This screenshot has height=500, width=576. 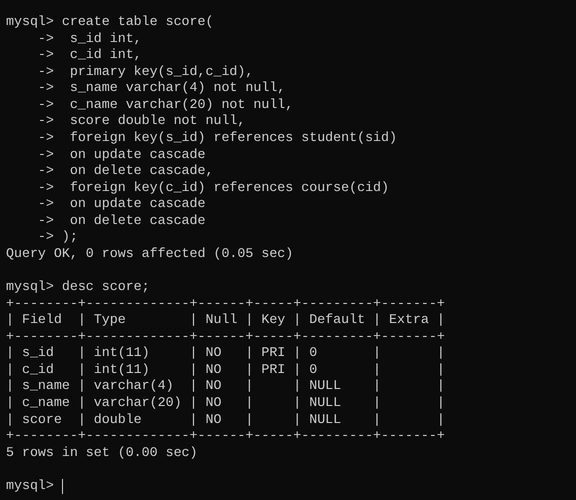 I want to click on terminal-line: mysql> desc score;, so click(x=78, y=287).